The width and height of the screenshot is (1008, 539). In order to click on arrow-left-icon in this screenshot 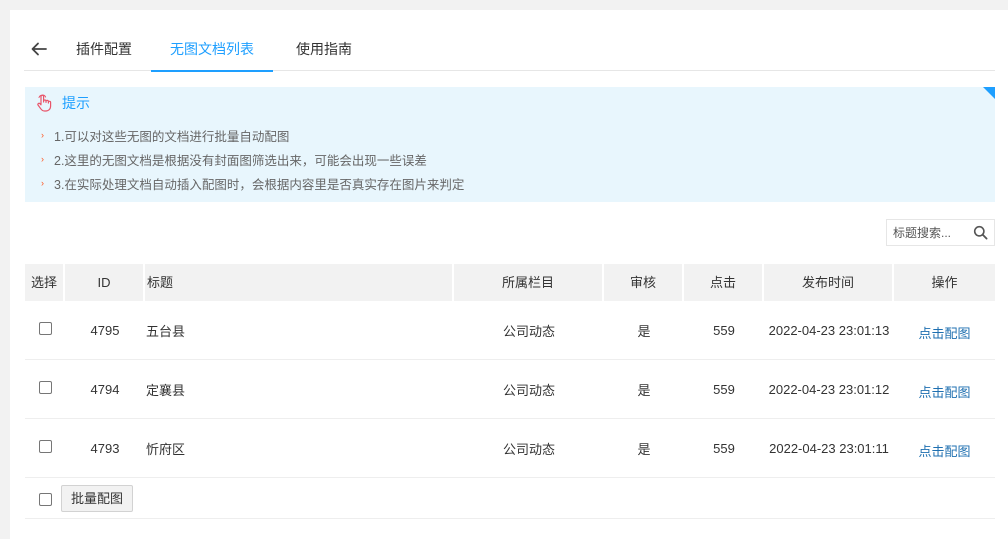, I will do `click(39, 49)`.